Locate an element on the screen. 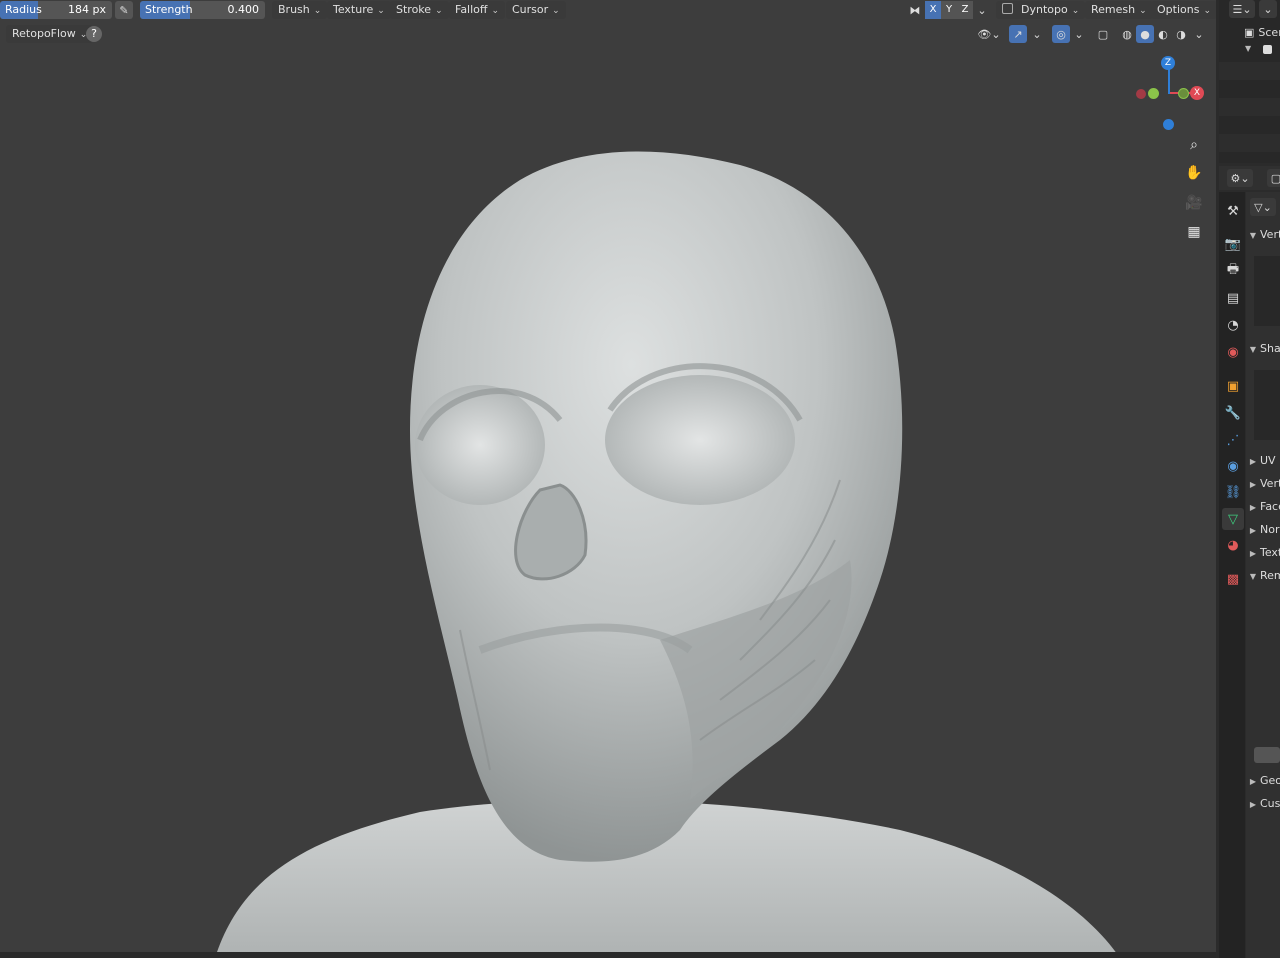  status-strip is located at coordinates (608, 955).